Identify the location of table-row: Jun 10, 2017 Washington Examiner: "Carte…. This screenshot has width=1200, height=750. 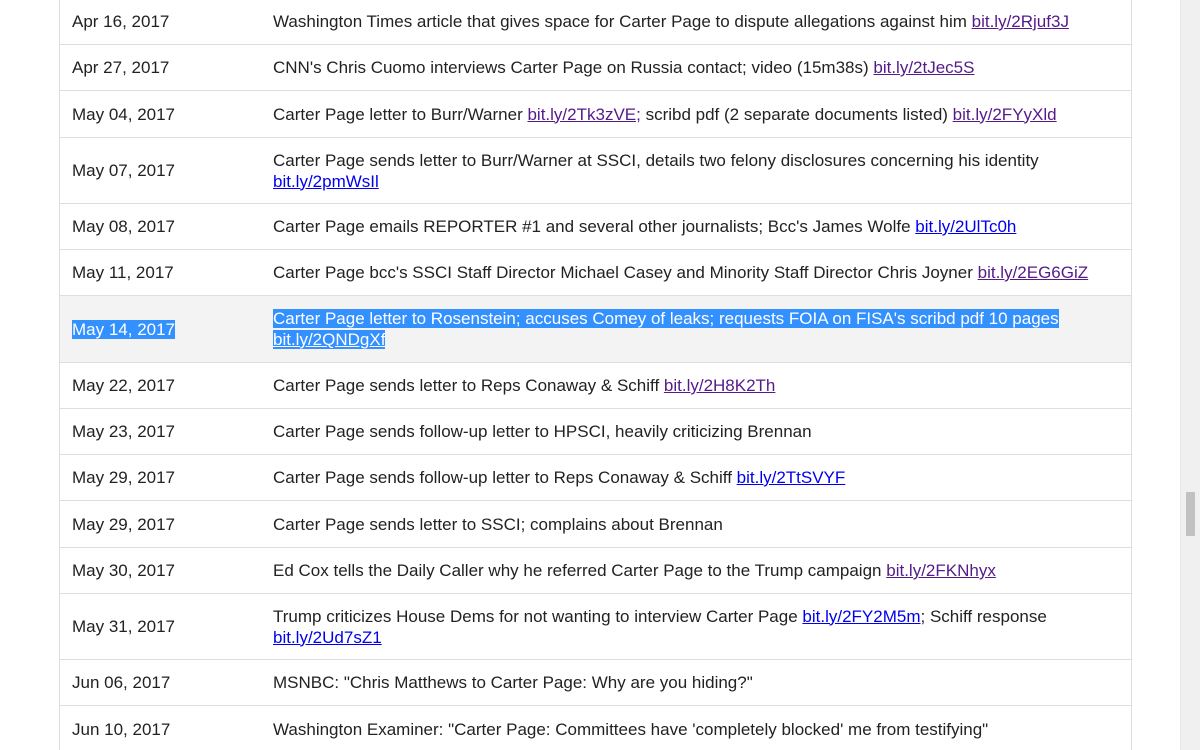
(595, 728).